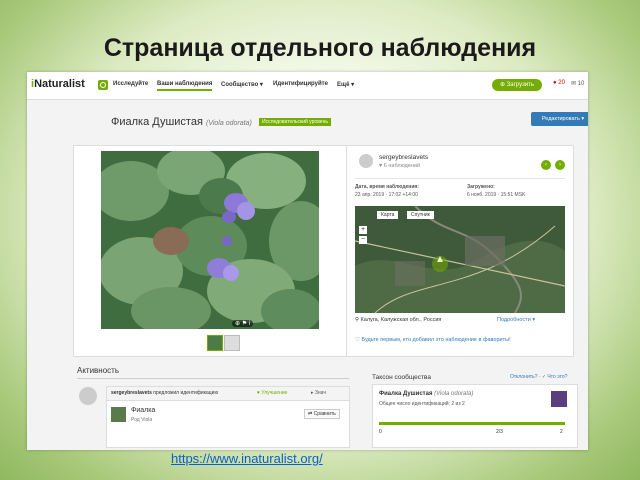 The width and height of the screenshot is (640, 480). I want to click on add-photo-thumbnail, so click(232, 343).